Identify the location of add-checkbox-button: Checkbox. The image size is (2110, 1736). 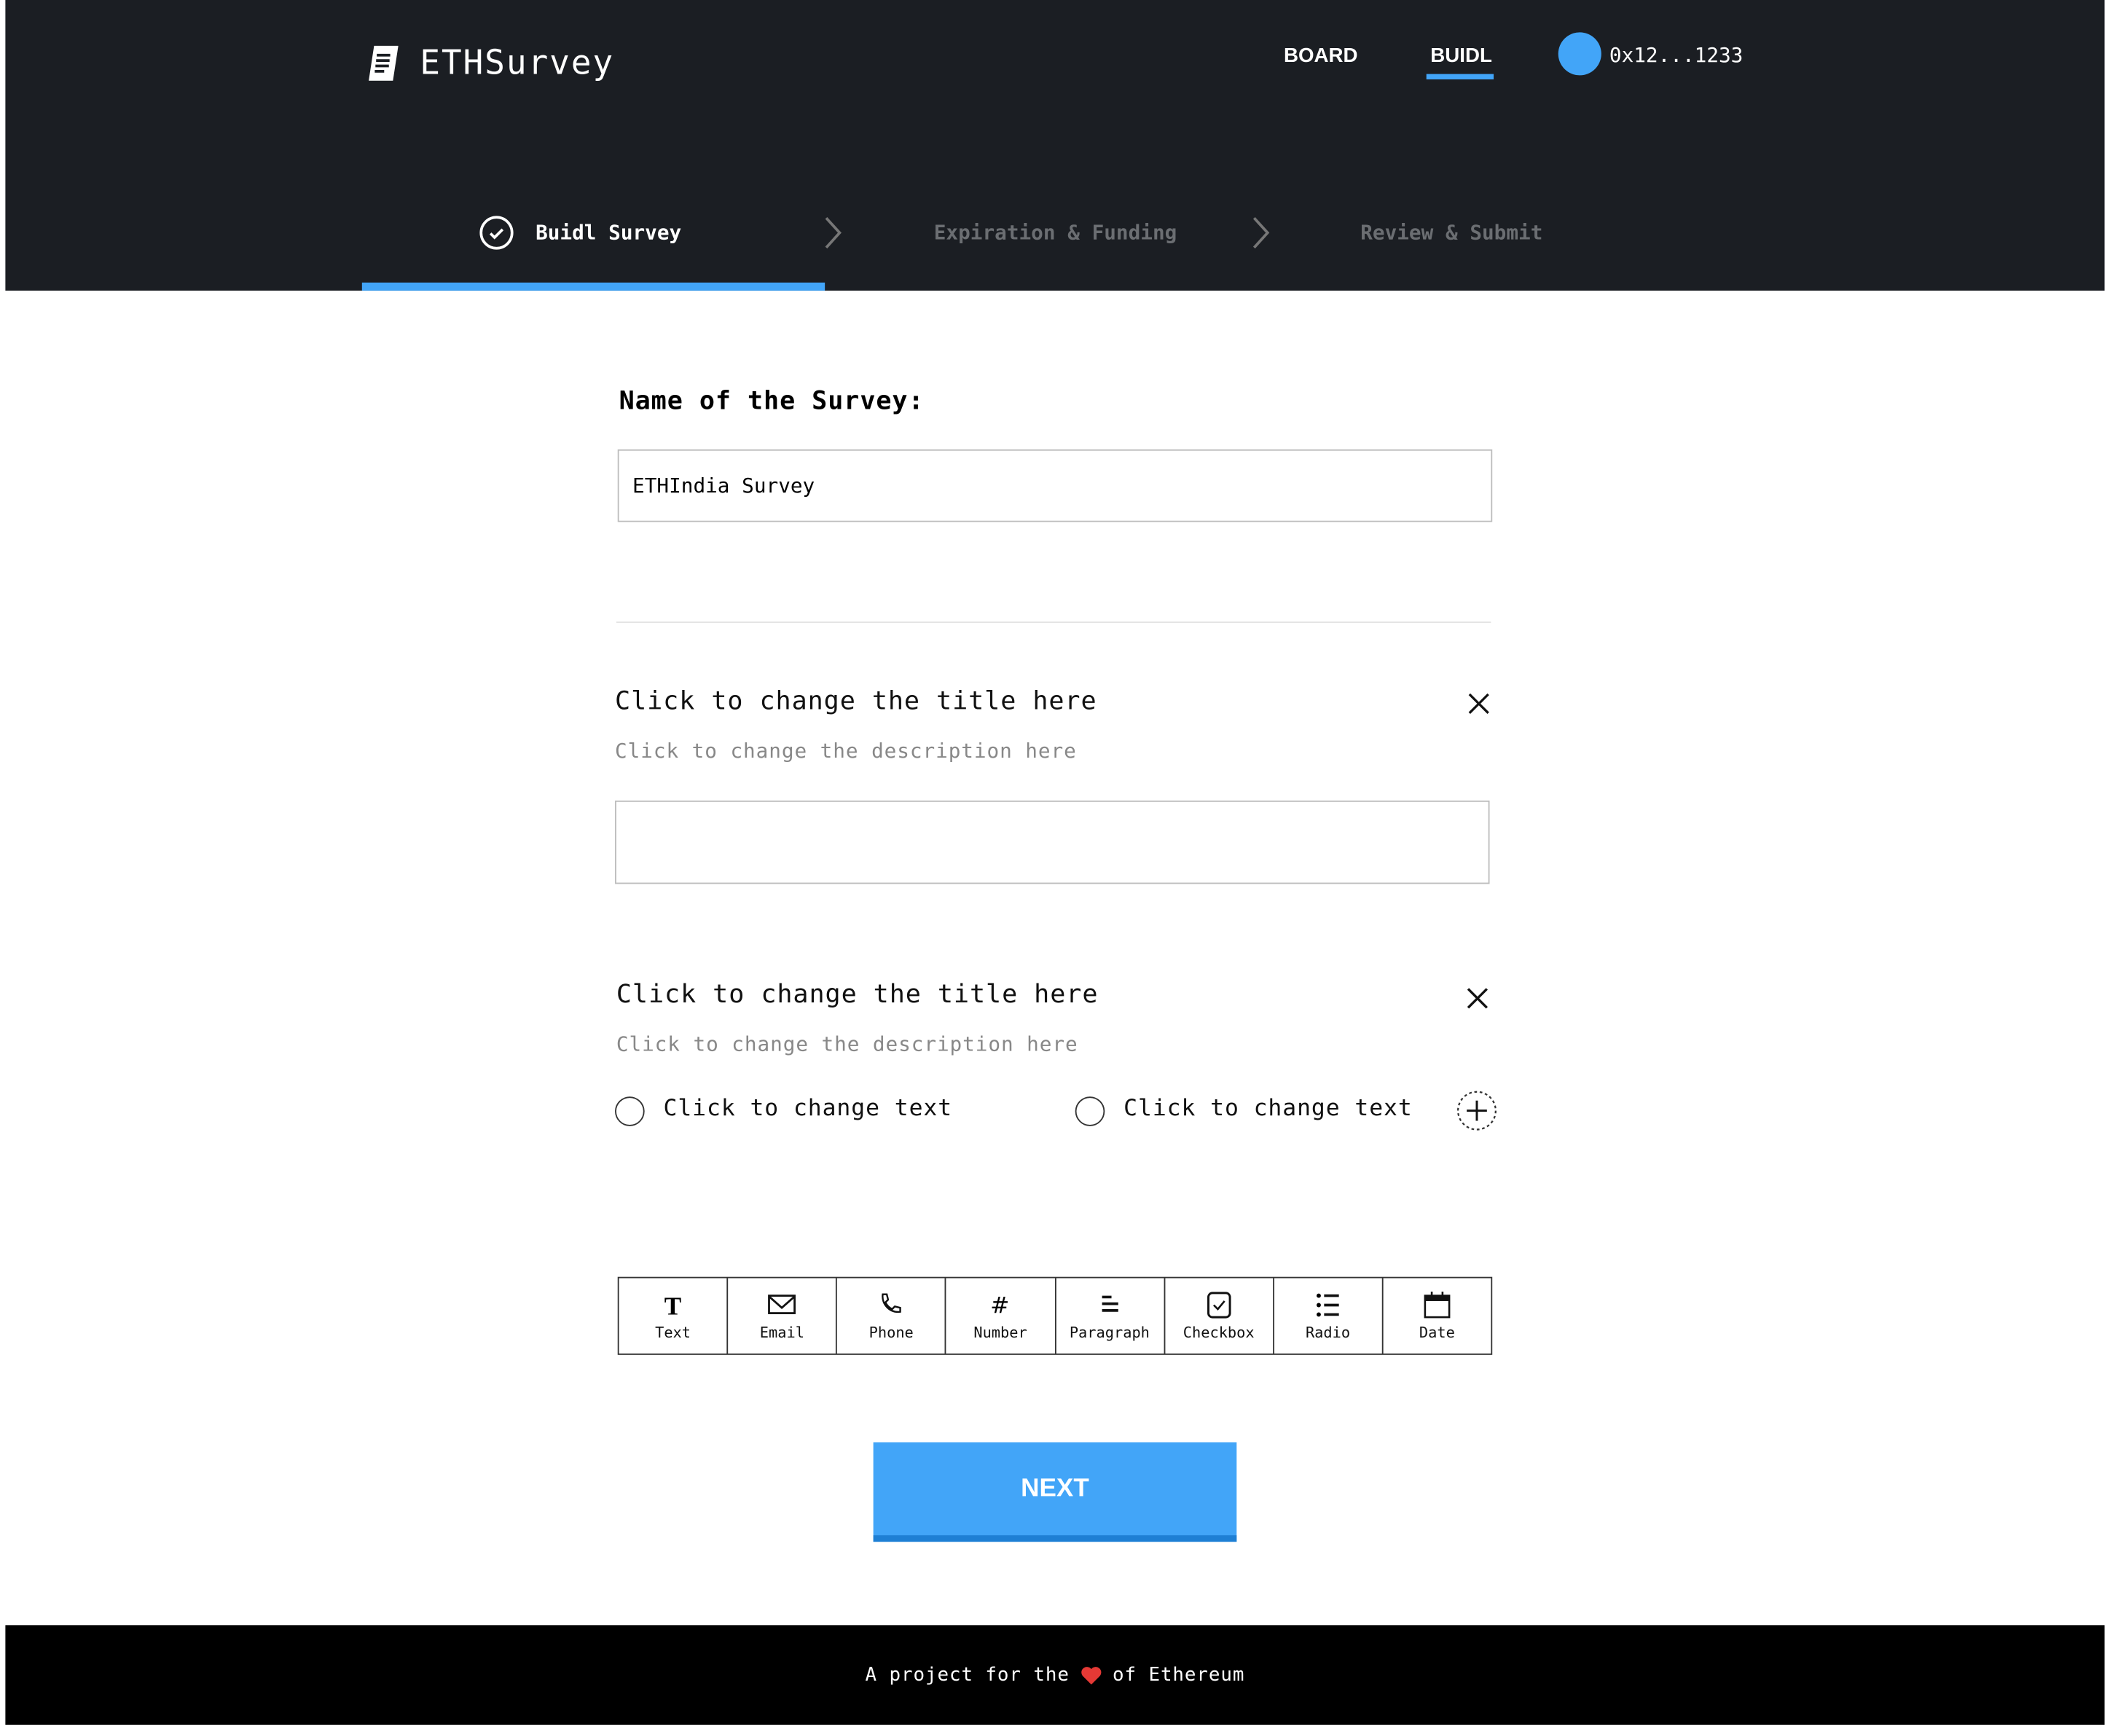
(1219, 1316).